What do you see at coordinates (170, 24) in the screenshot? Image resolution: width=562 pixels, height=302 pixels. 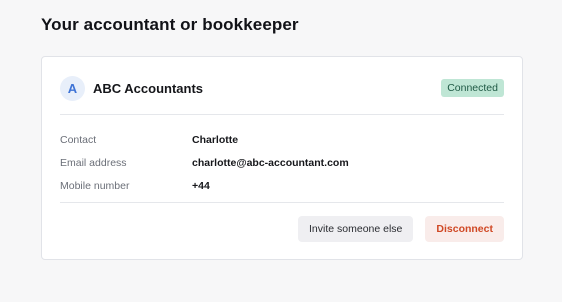 I see `page-title: Your accountant or bookkeeper` at bounding box center [170, 24].